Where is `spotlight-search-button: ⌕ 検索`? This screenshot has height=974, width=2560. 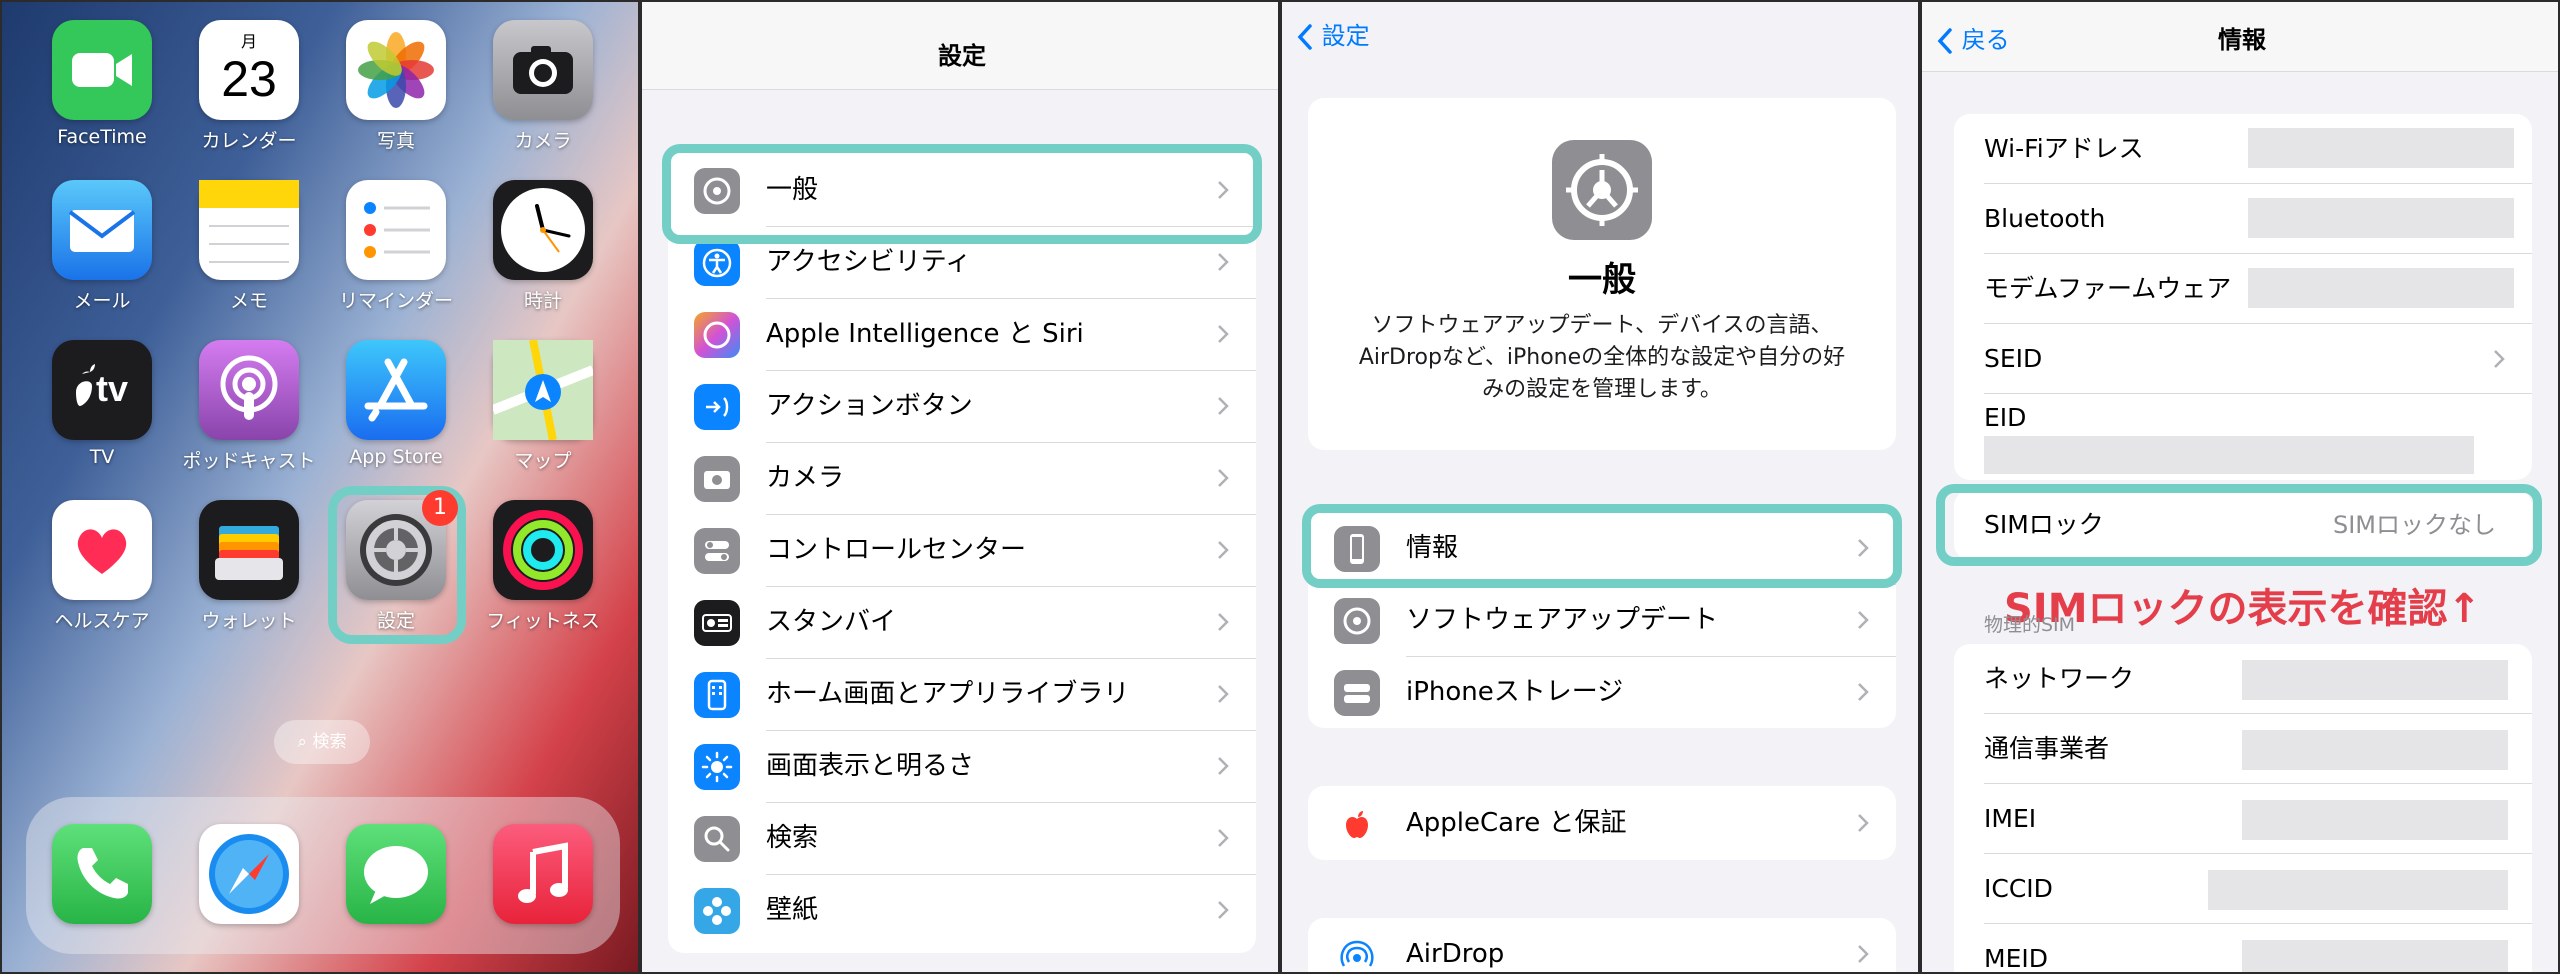
spotlight-search-button: ⌕ 検索 is located at coordinates (322, 742).